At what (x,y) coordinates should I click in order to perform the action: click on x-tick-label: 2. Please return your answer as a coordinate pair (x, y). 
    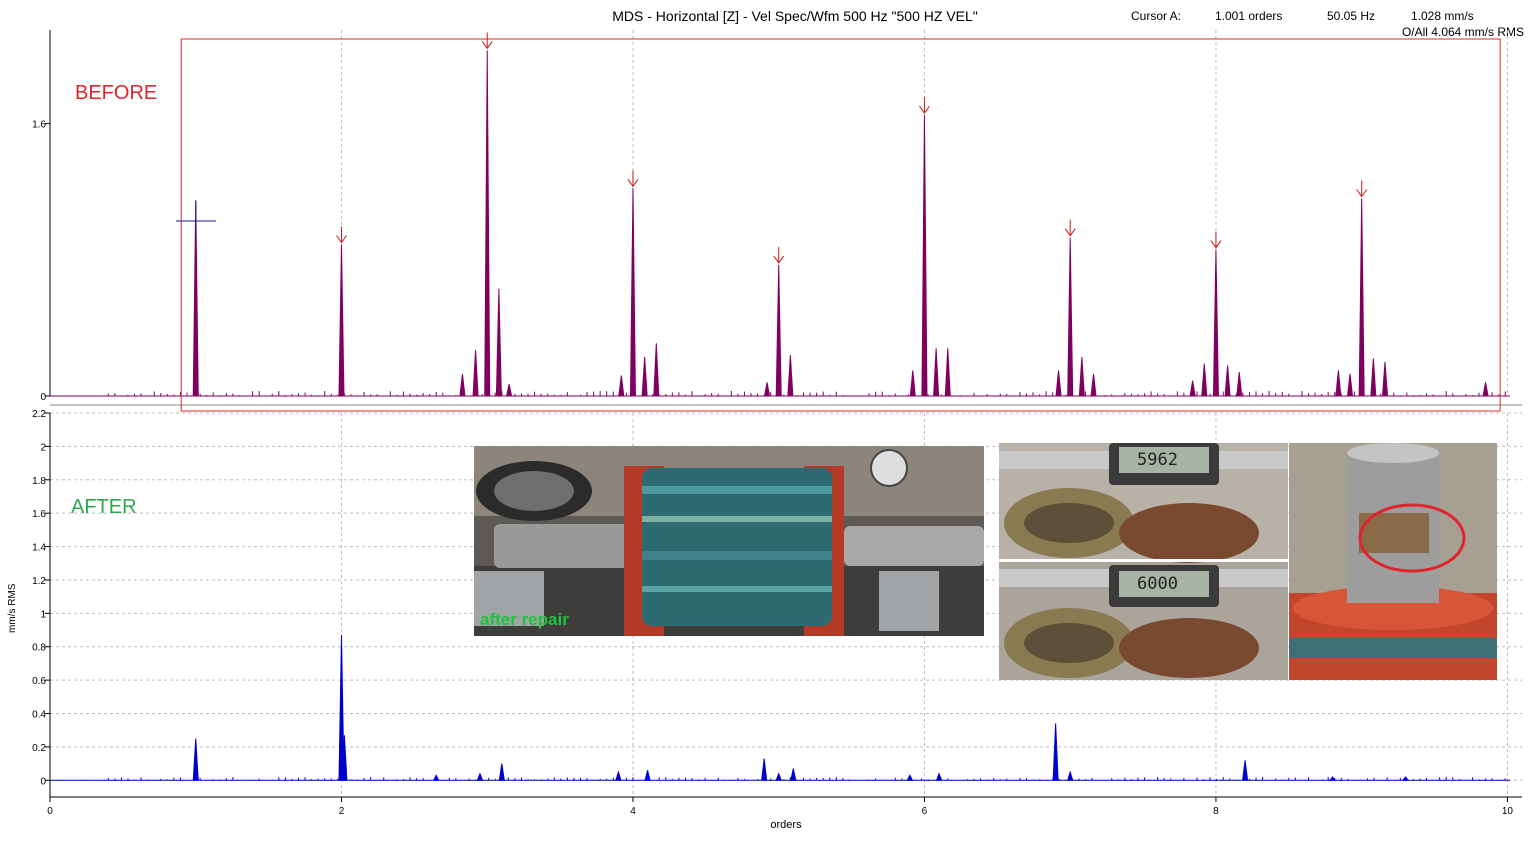
    Looking at the image, I should click on (342, 811).